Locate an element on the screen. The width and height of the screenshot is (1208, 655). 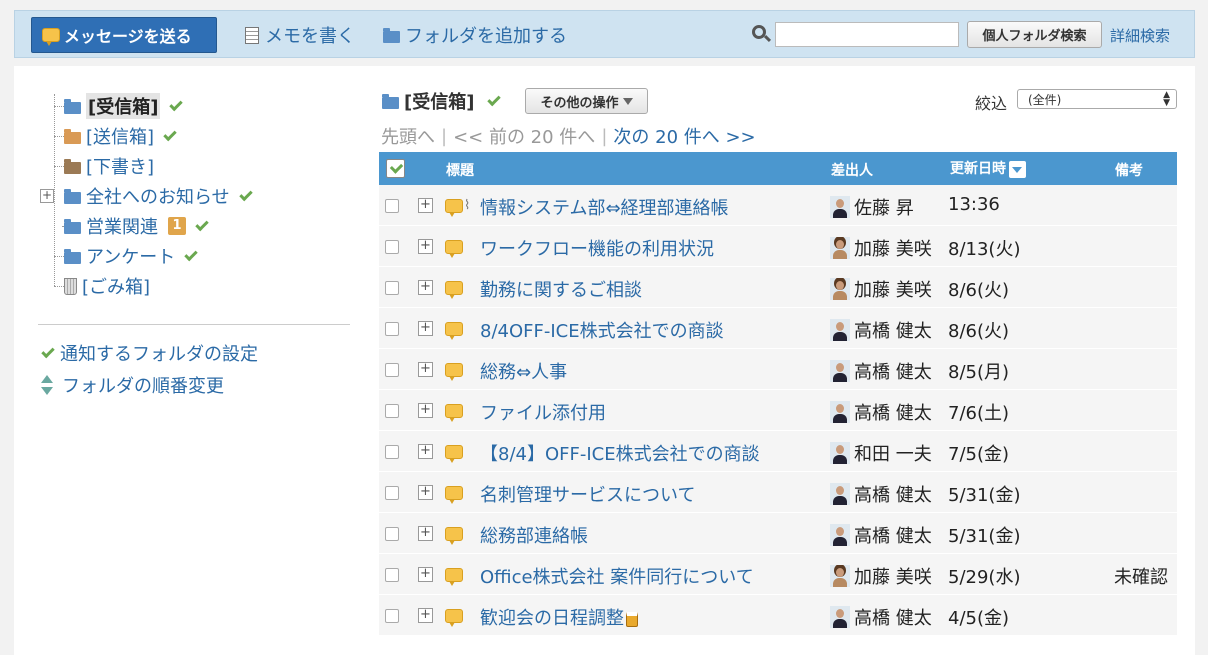
folder-sent: [送信箱] is located at coordinates (120, 136).